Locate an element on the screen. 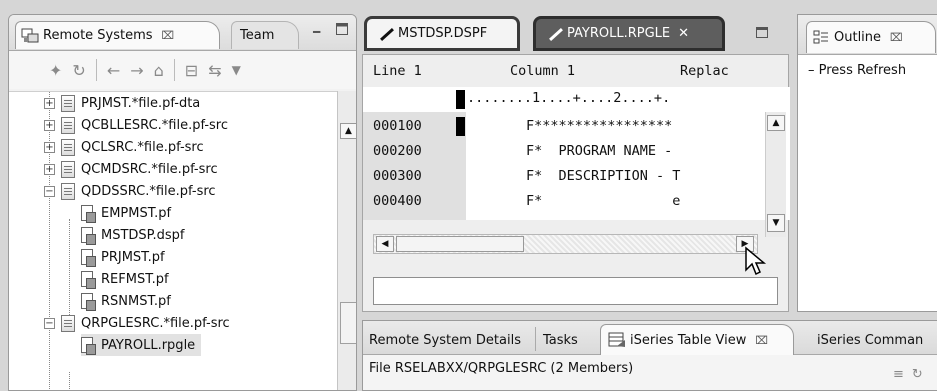  tree-item-label: QCLSRC.*file.pf-src is located at coordinates (142, 147).